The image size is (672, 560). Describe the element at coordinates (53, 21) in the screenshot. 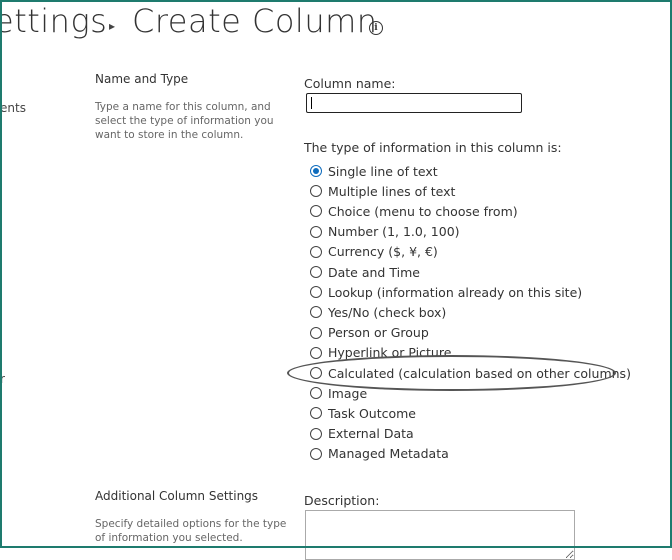

I see `breadcrumb-settings-link: ettings` at that location.